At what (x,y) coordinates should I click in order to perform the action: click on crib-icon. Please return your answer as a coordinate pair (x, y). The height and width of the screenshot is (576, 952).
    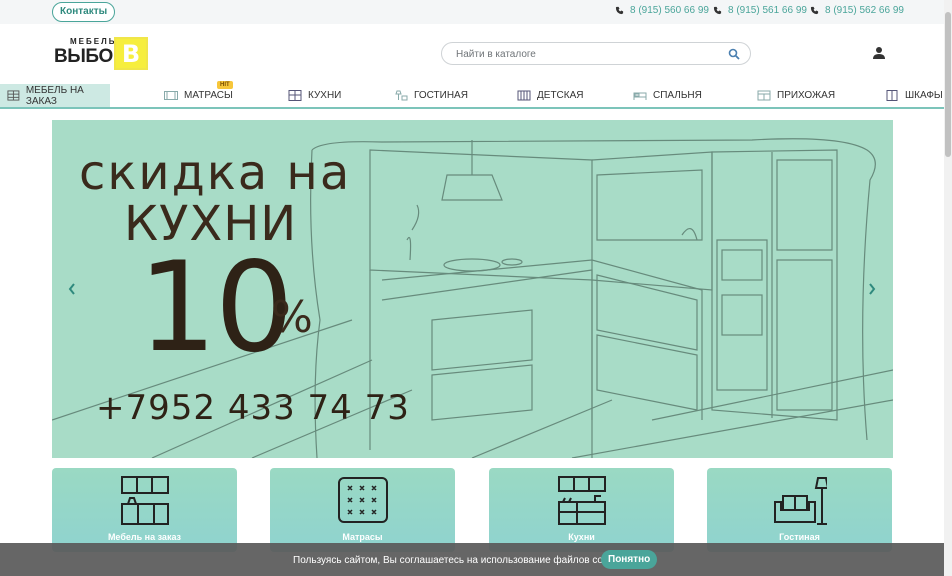
    Looking at the image, I should click on (524, 95).